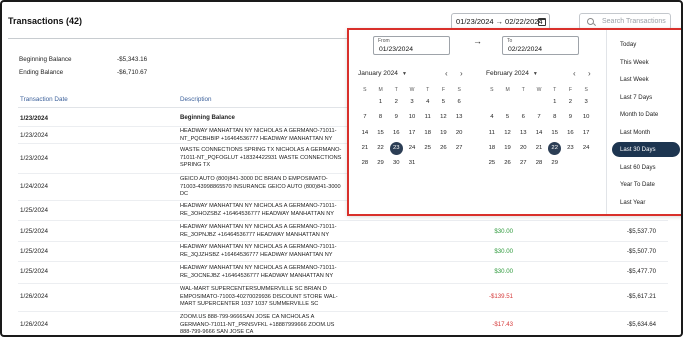  Describe the element at coordinates (381, 148) in the screenshot. I see `day-cell: 22` at that location.